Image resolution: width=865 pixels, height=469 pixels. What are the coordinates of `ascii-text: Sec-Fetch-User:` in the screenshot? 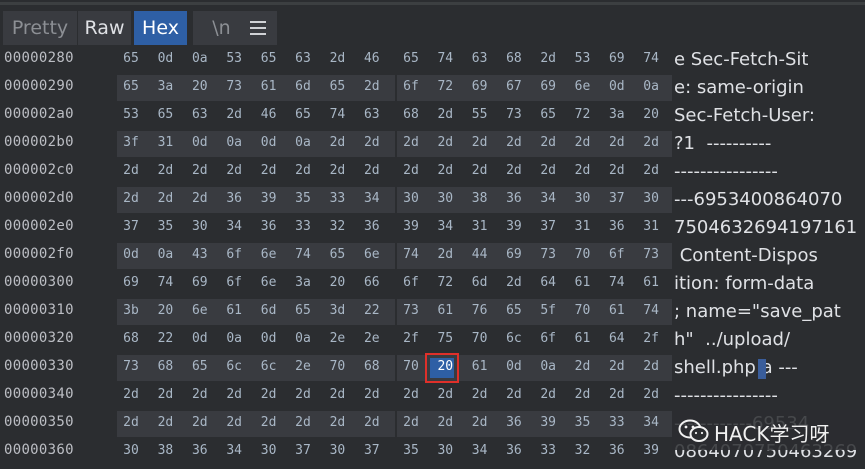 It's located at (744, 116).